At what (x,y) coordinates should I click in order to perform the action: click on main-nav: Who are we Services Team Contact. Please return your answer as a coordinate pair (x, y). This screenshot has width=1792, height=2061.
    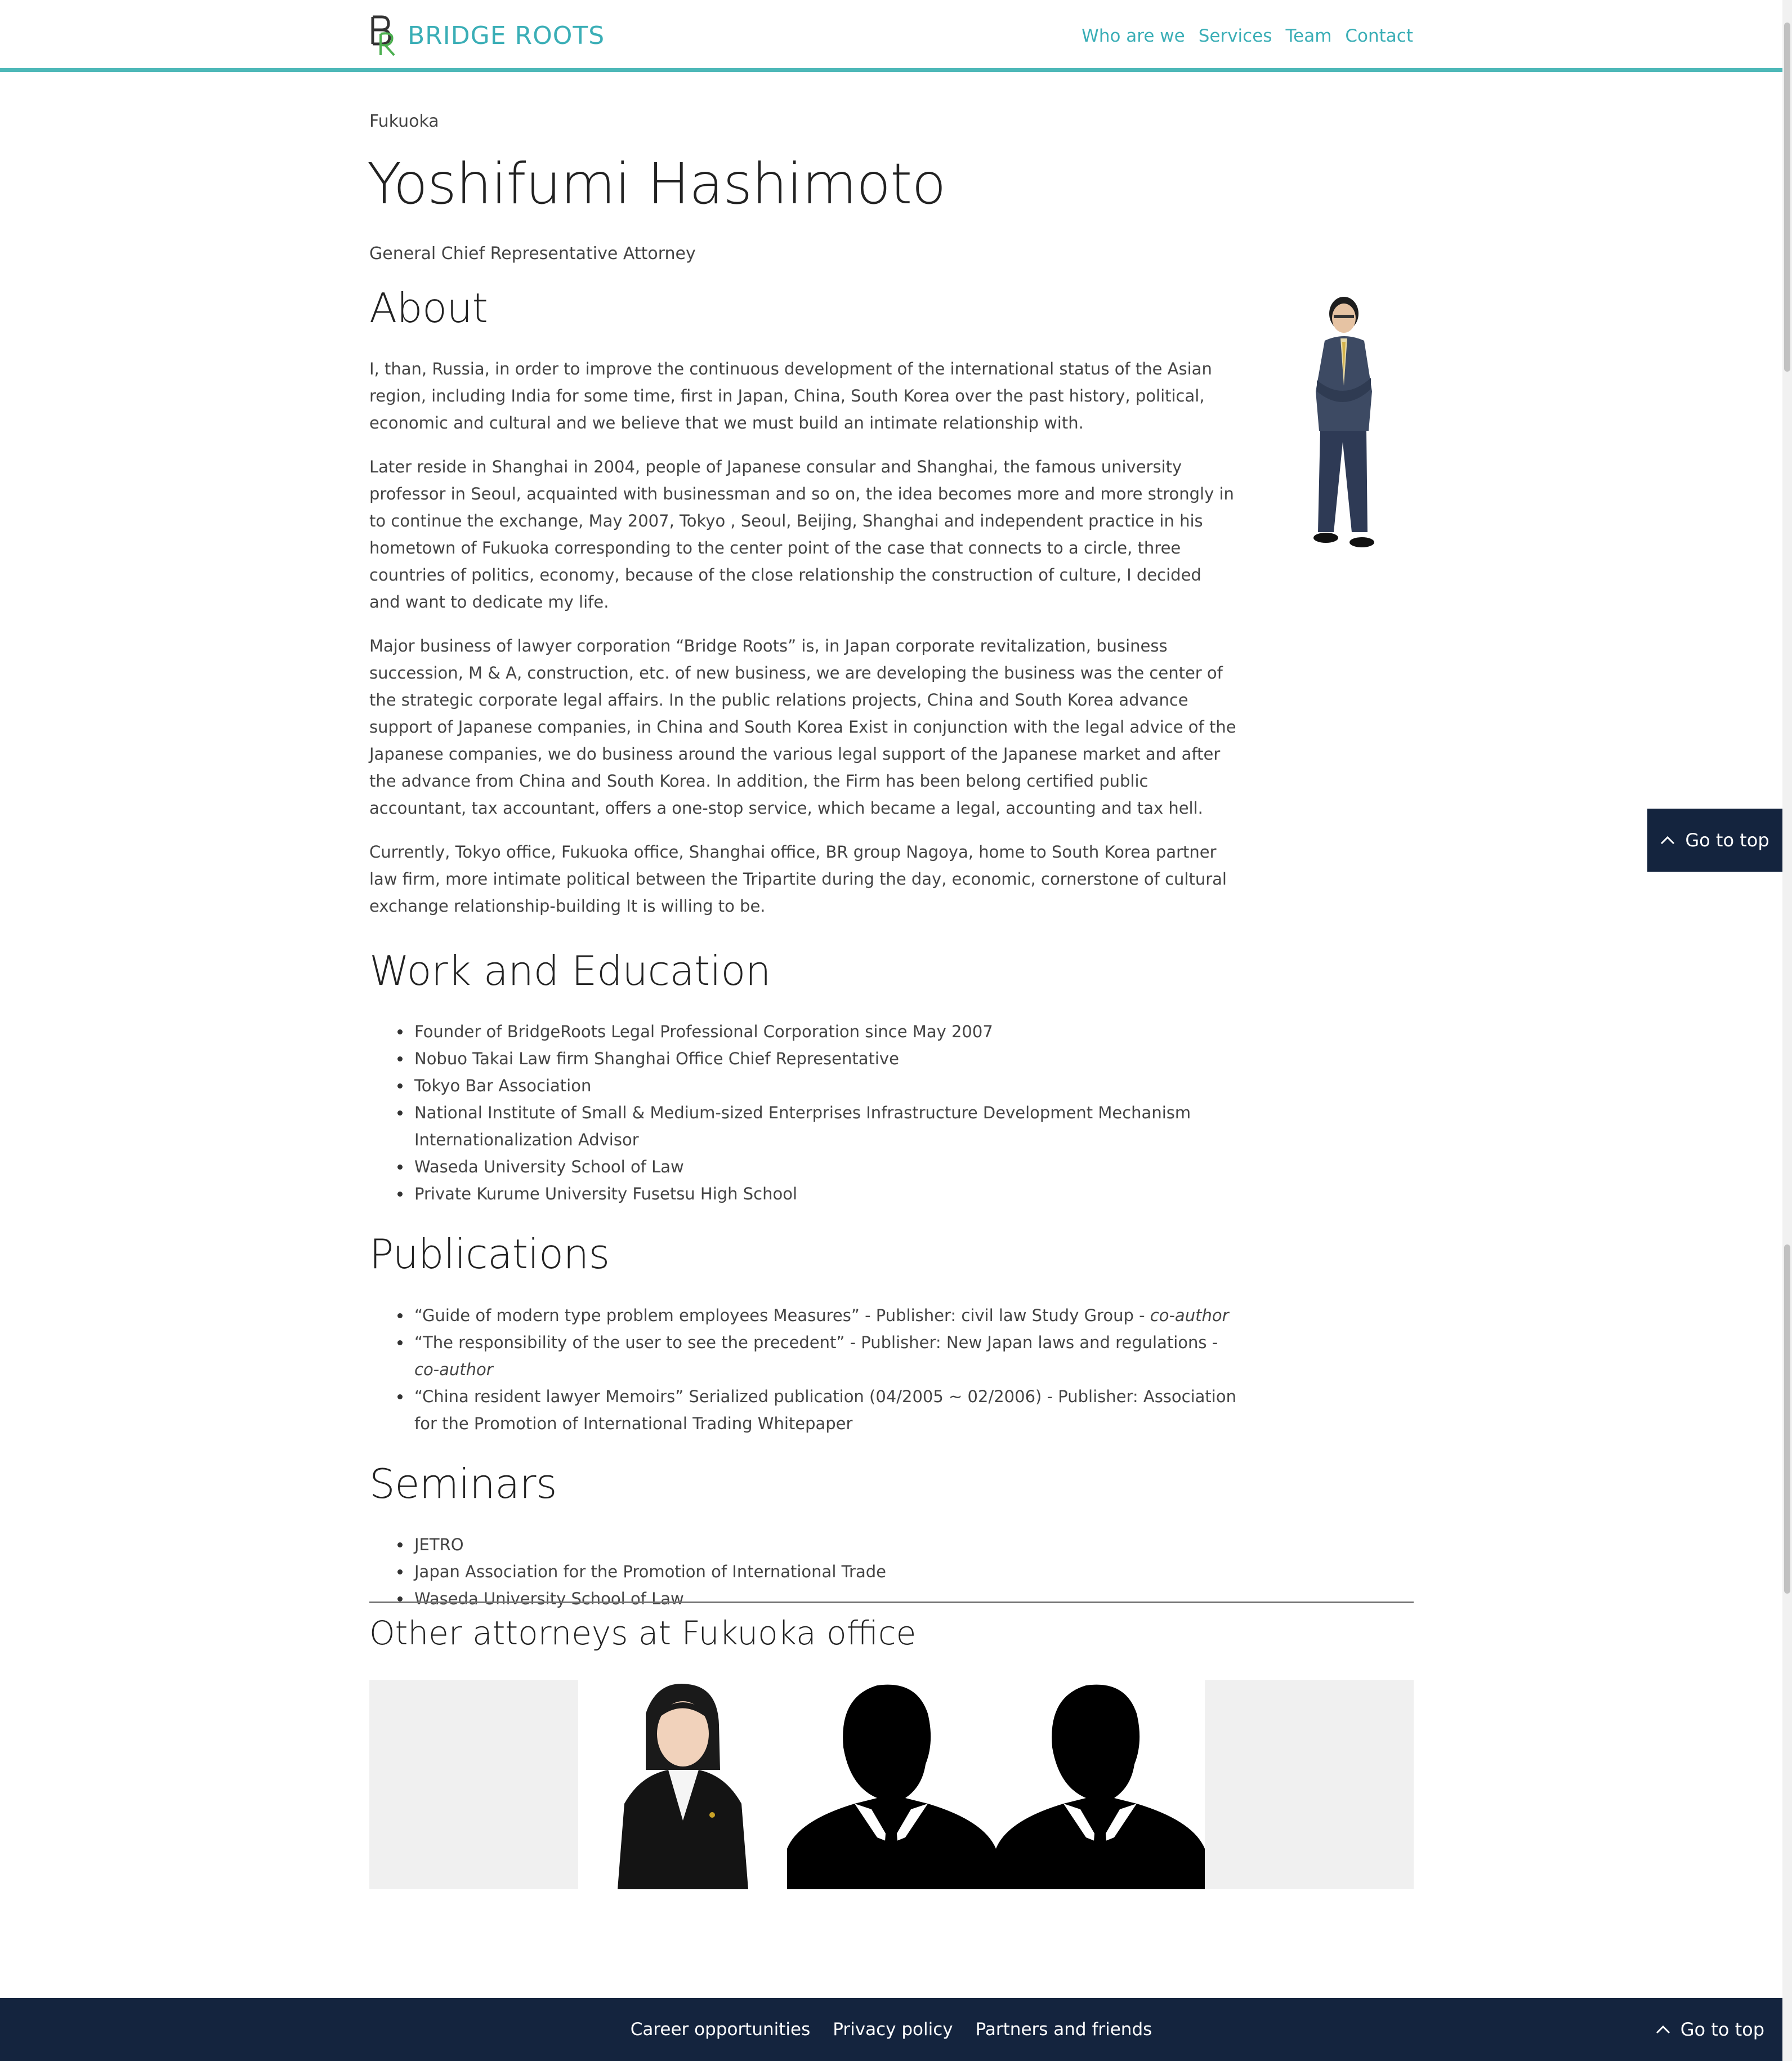
    Looking at the image, I should click on (1248, 36).